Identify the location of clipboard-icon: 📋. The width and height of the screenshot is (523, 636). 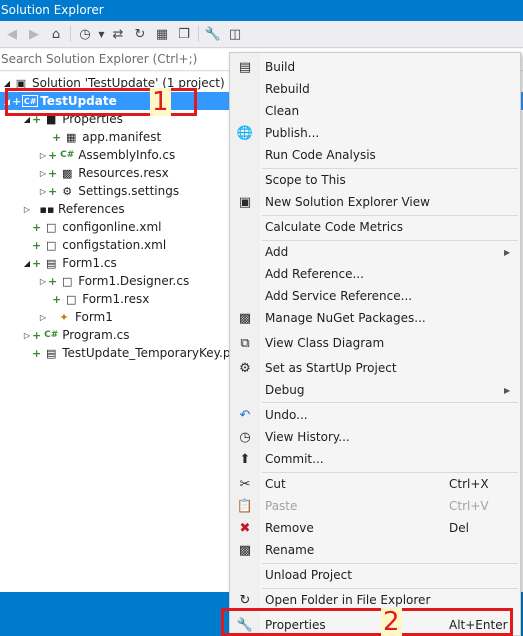
(245, 506).